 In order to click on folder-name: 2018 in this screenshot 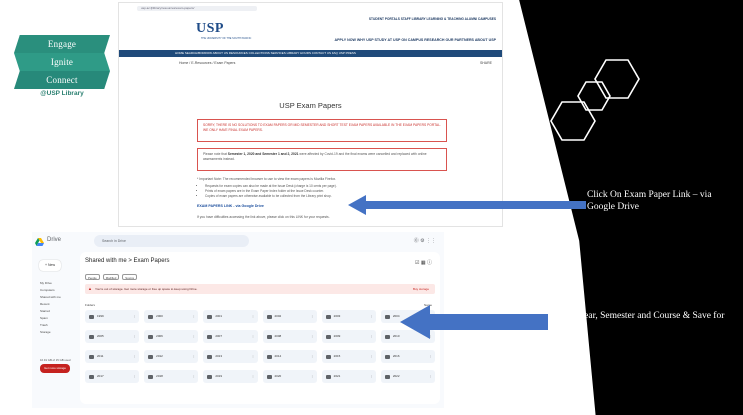, I will do `click(159, 376)`.